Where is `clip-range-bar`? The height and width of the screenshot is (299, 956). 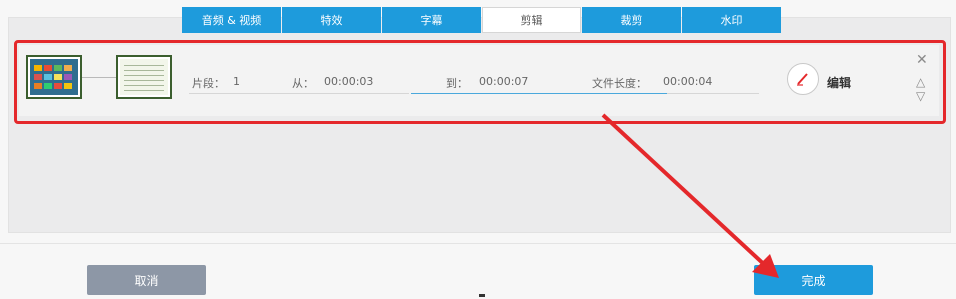
clip-range-bar is located at coordinates (539, 93).